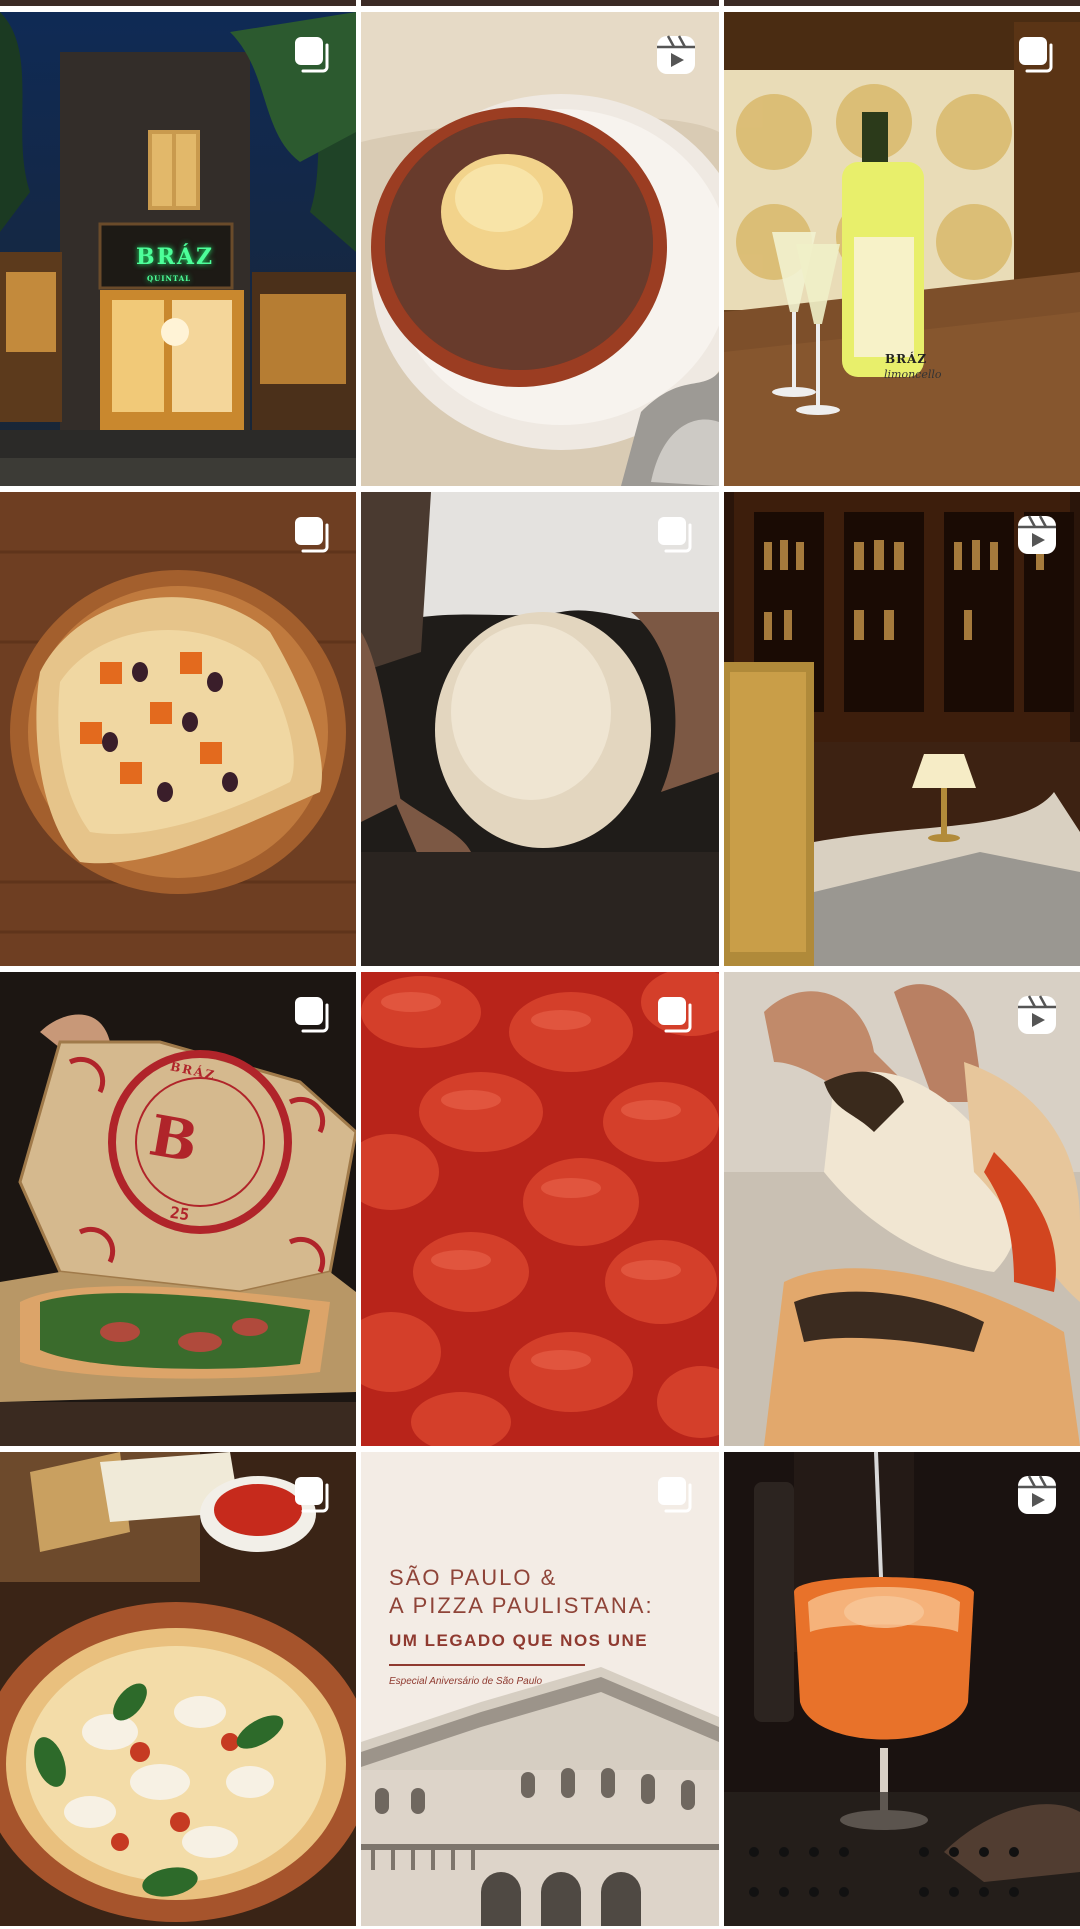  I want to click on post-tile-restaurant-facade: BRÁZ QUINTAL, so click(178, 249).